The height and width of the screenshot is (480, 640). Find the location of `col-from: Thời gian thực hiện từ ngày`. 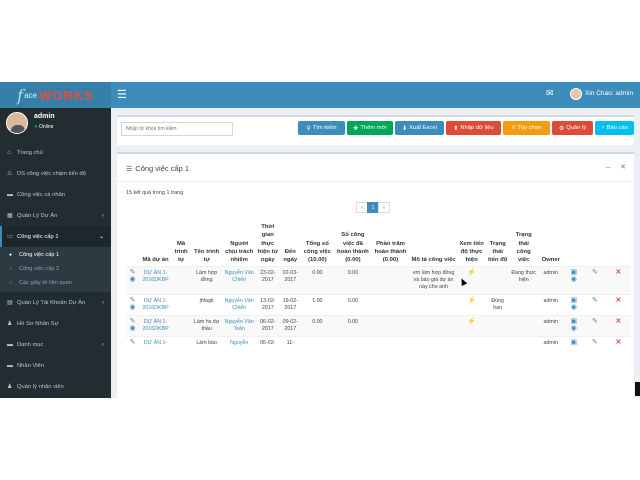

col-from: Thời gian thực hiện từ ngày is located at coordinates (267, 244).